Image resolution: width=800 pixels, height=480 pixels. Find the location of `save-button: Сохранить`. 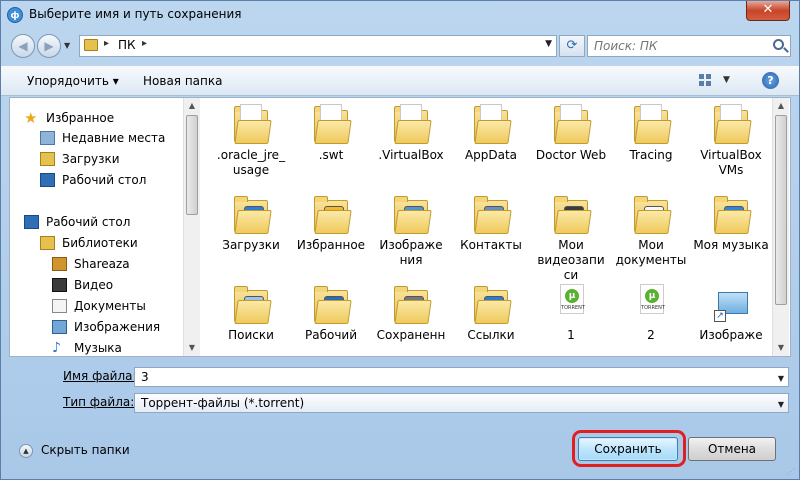

save-button: Сохранить is located at coordinates (628, 449).